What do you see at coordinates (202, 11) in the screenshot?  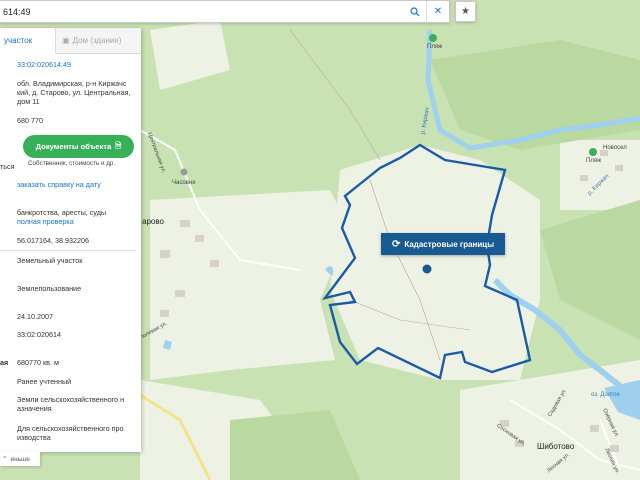 I see `search-input` at bounding box center [202, 11].